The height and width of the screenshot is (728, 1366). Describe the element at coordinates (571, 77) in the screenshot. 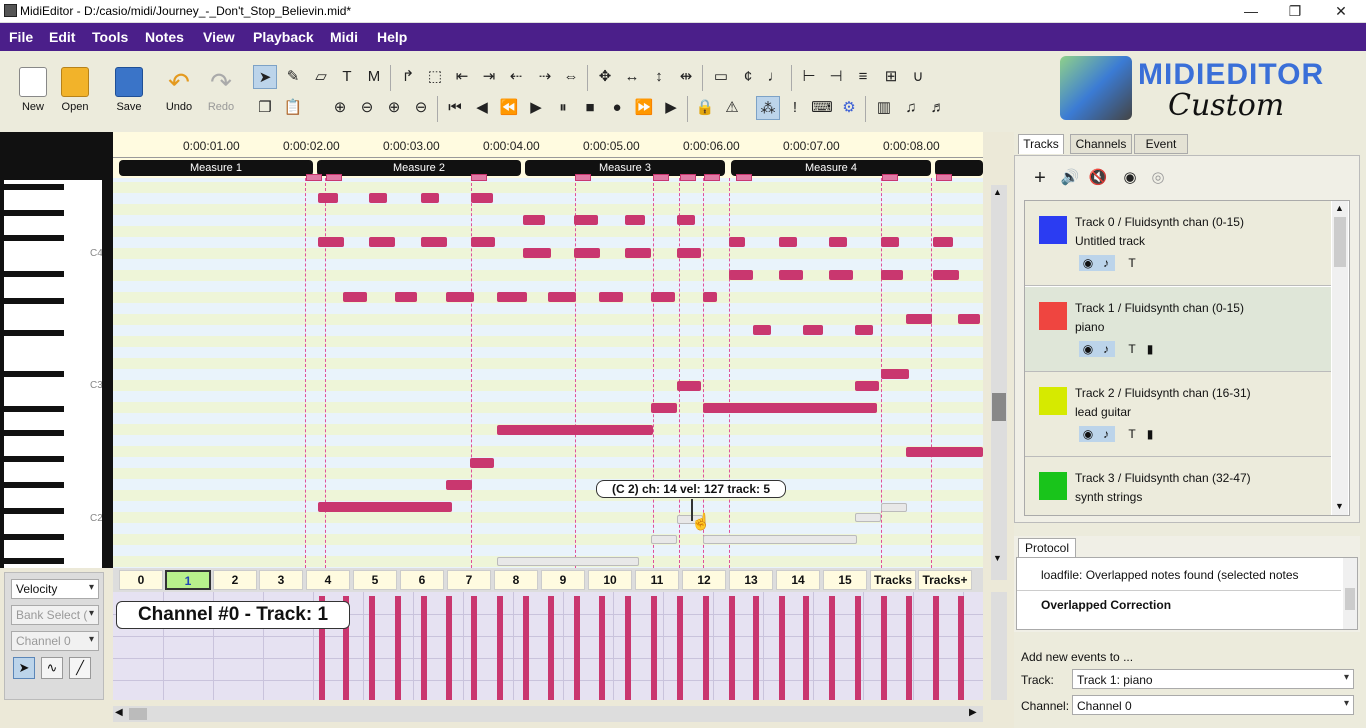

I see `fit-icon: ⇔` at that location.